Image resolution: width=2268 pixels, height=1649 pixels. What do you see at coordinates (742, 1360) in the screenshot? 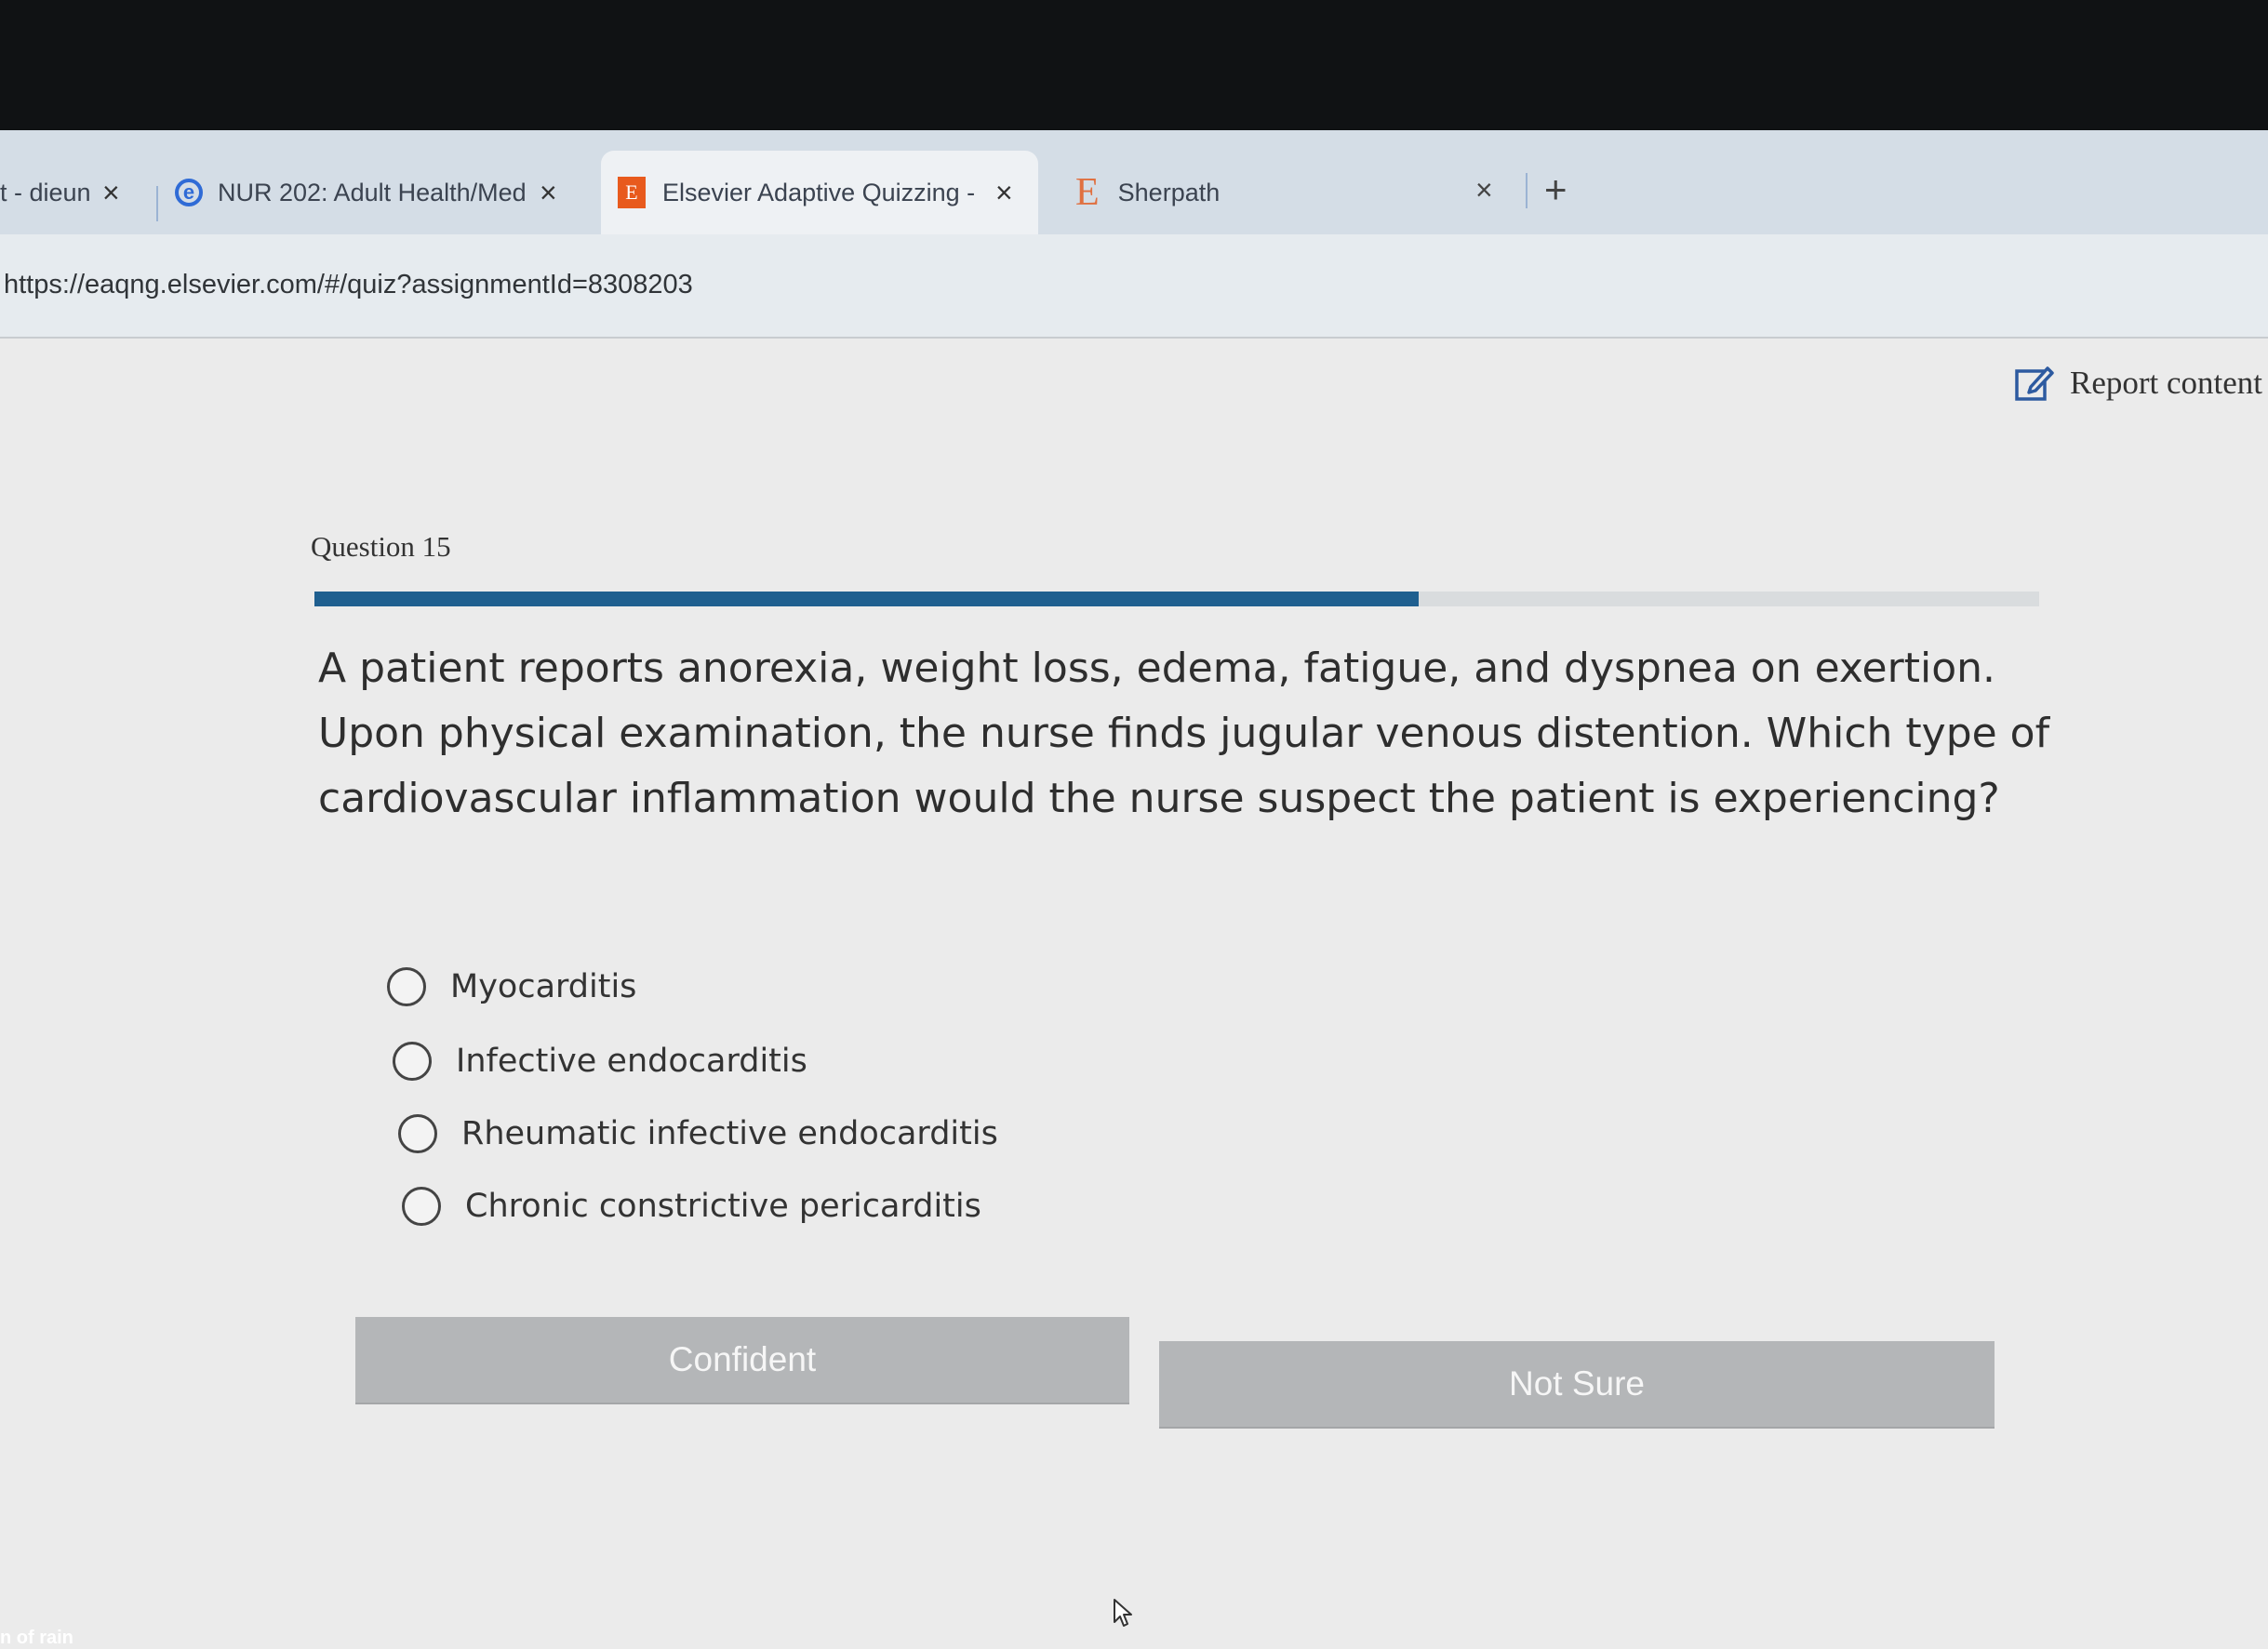
I see `confident-button: Confident` at bounding box center [742, 1360].